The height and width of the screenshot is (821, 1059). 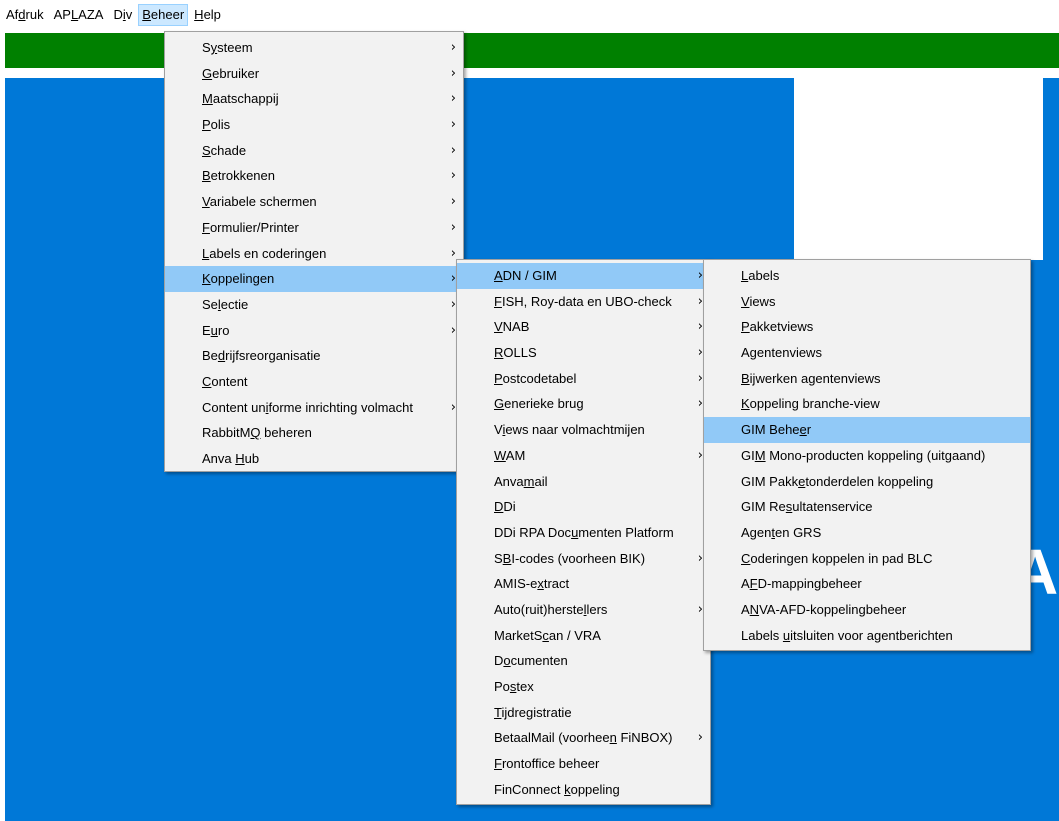 I want to click on label-part: OLLS, so click(x=520, y=353).